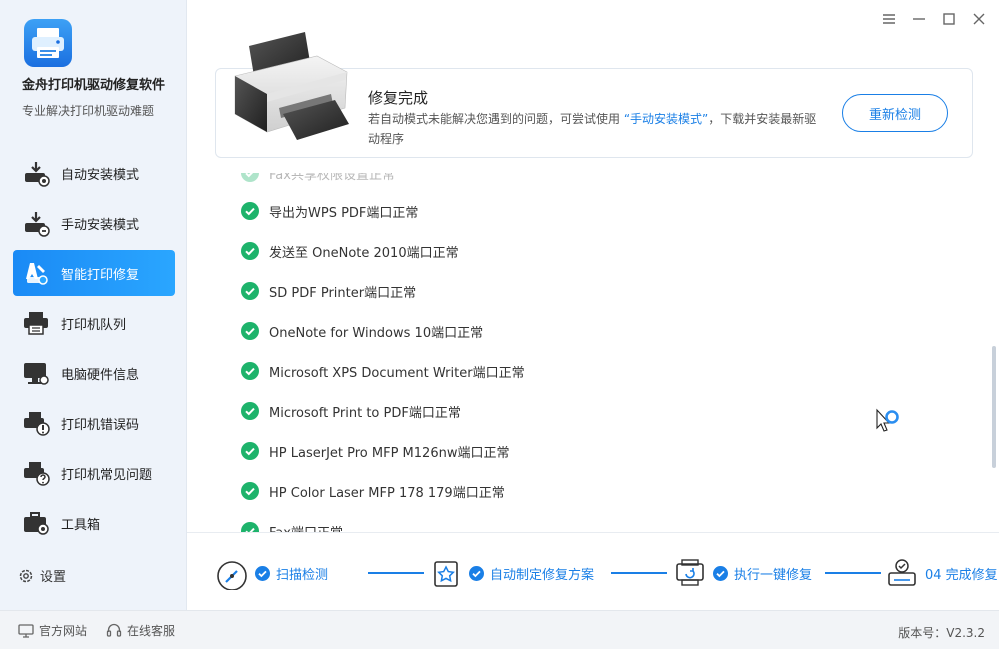  I want to click on error-code-icon, so click(37, 424).